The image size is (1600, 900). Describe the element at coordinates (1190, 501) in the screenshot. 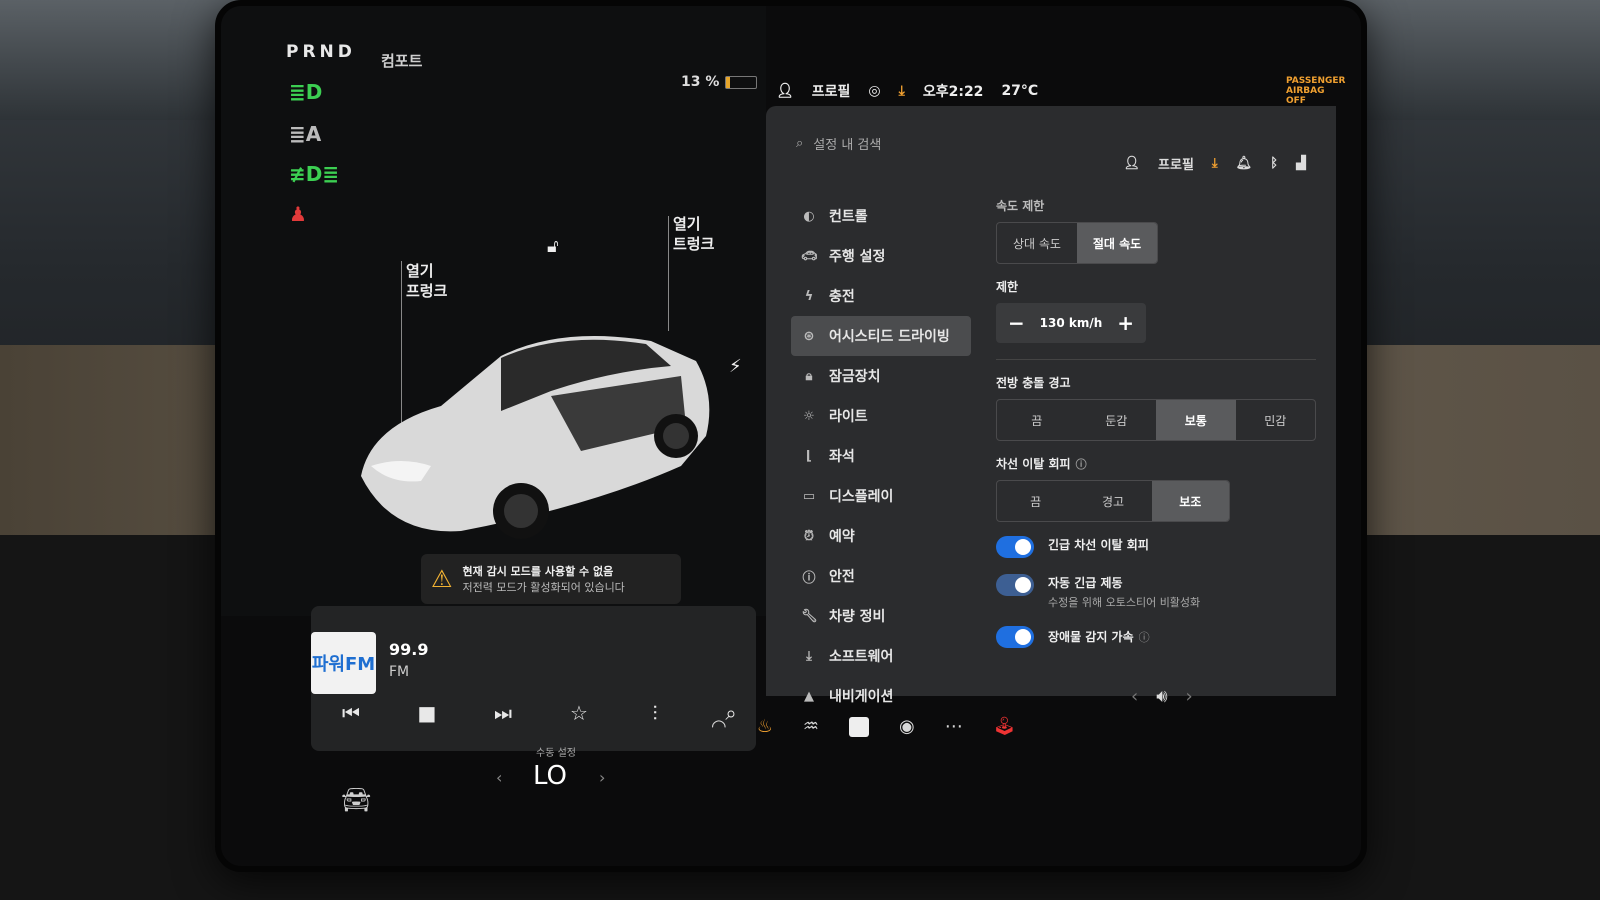

I see `lane-assist: 보조` at that location.